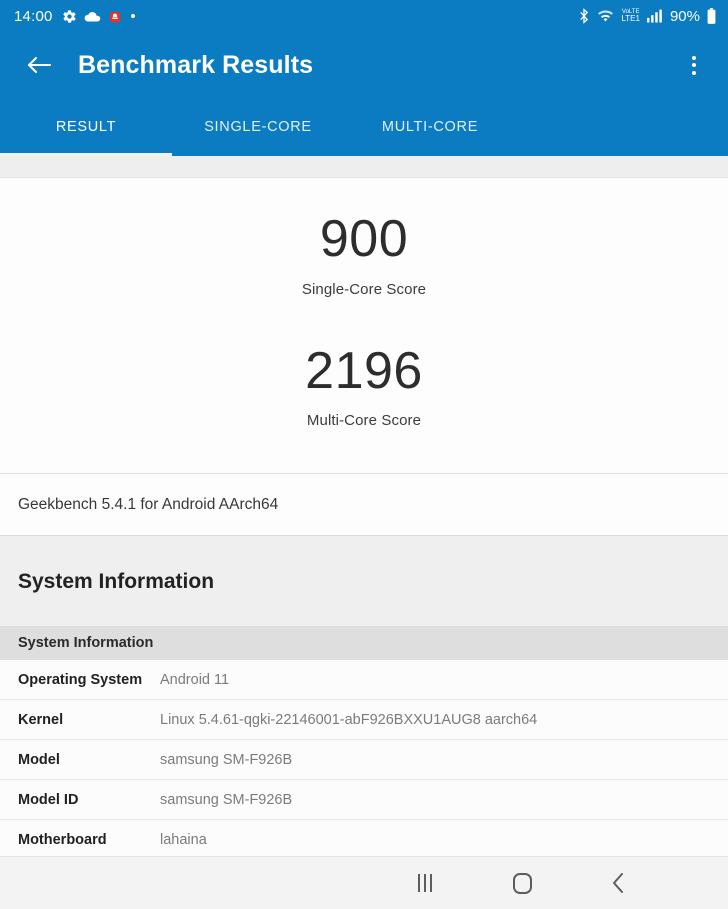 The height and width of the screenshot is (909, 728). I want to click on battery-icon, so click(711, 16).